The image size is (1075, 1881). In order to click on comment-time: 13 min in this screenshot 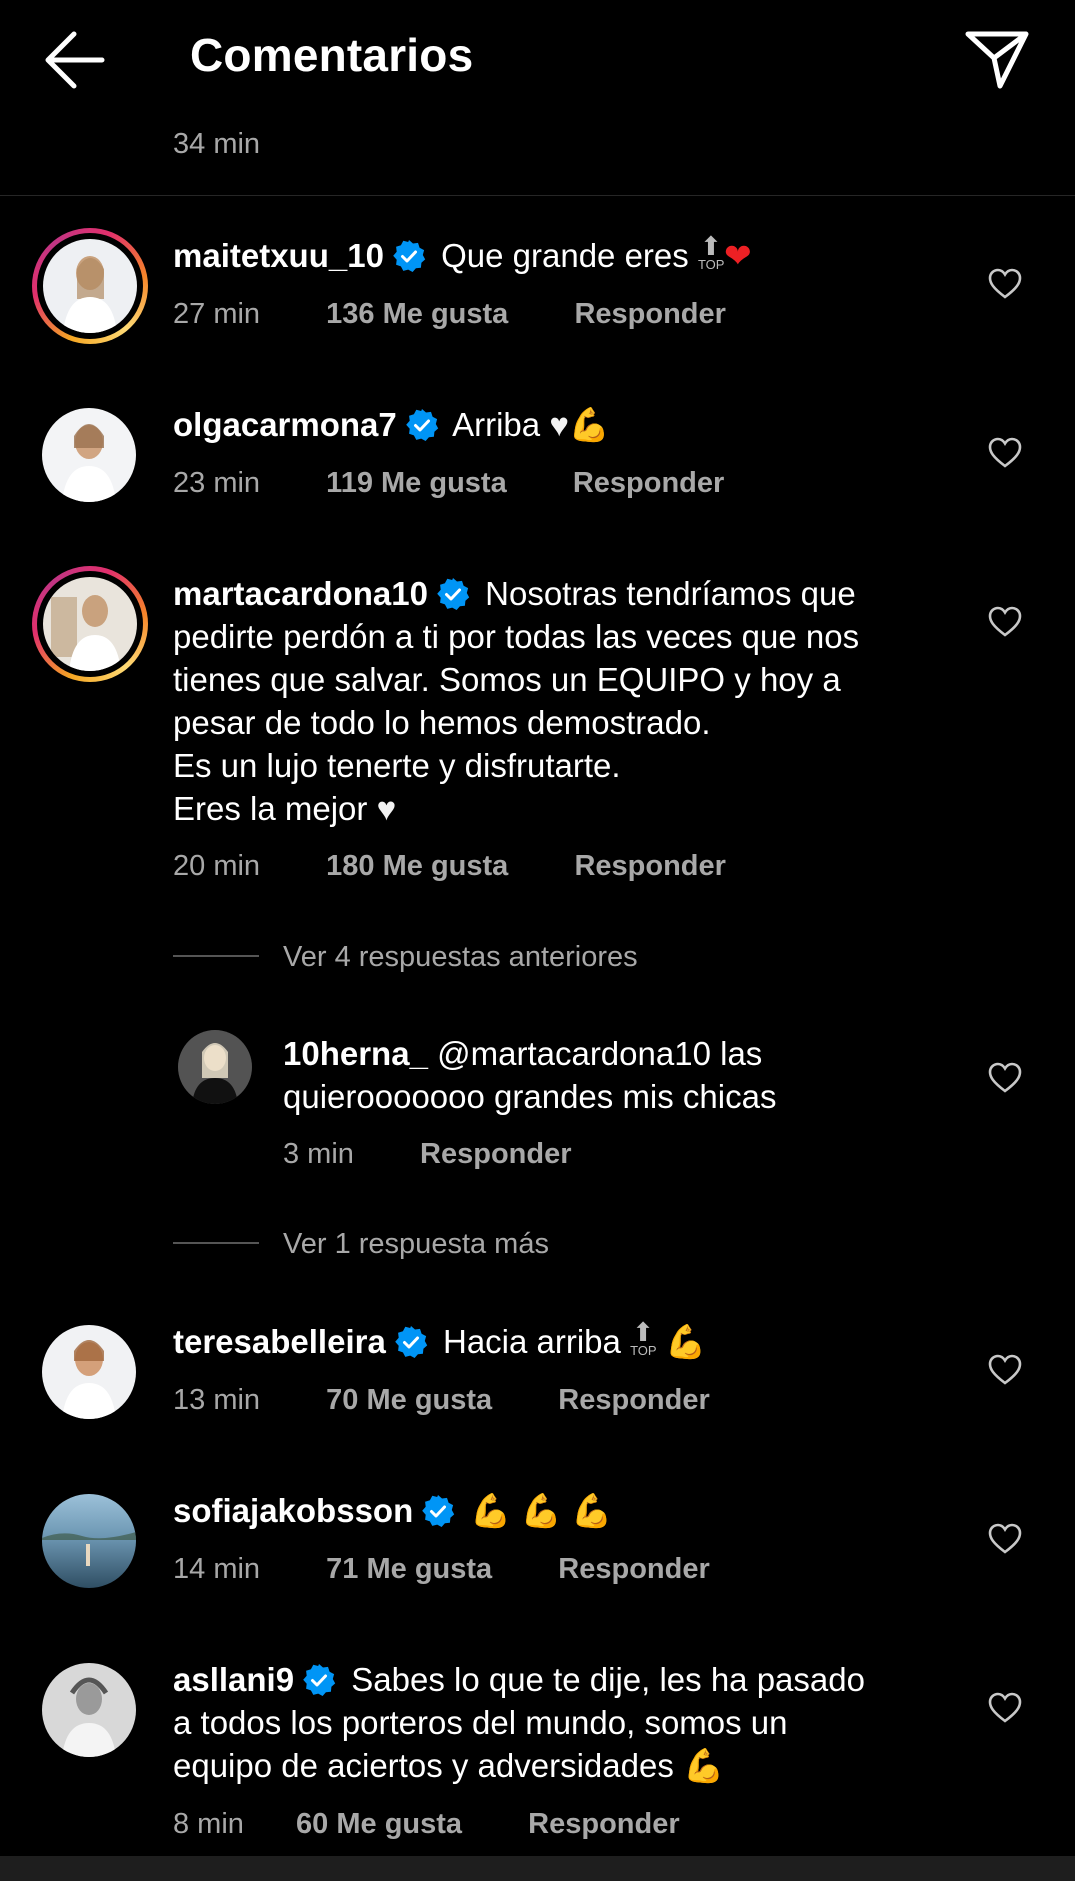, I will do `click(217, 1400)`.